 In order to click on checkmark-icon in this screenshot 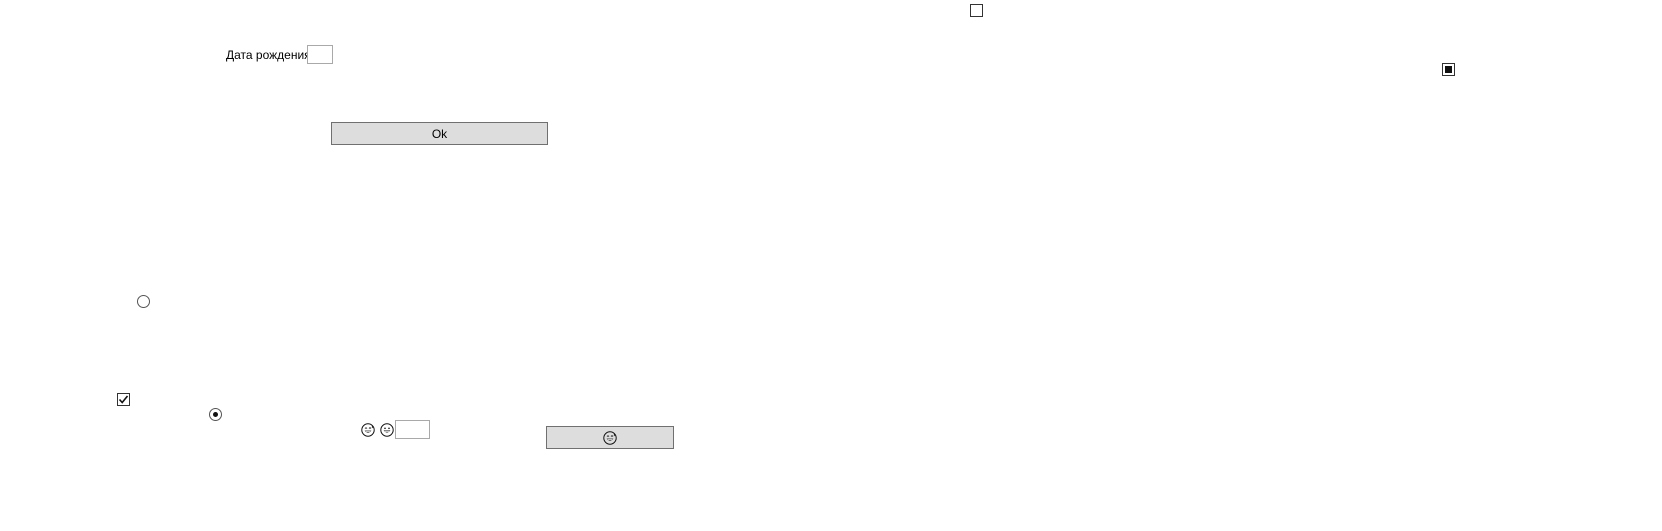, I will do `click(123, 399)`.